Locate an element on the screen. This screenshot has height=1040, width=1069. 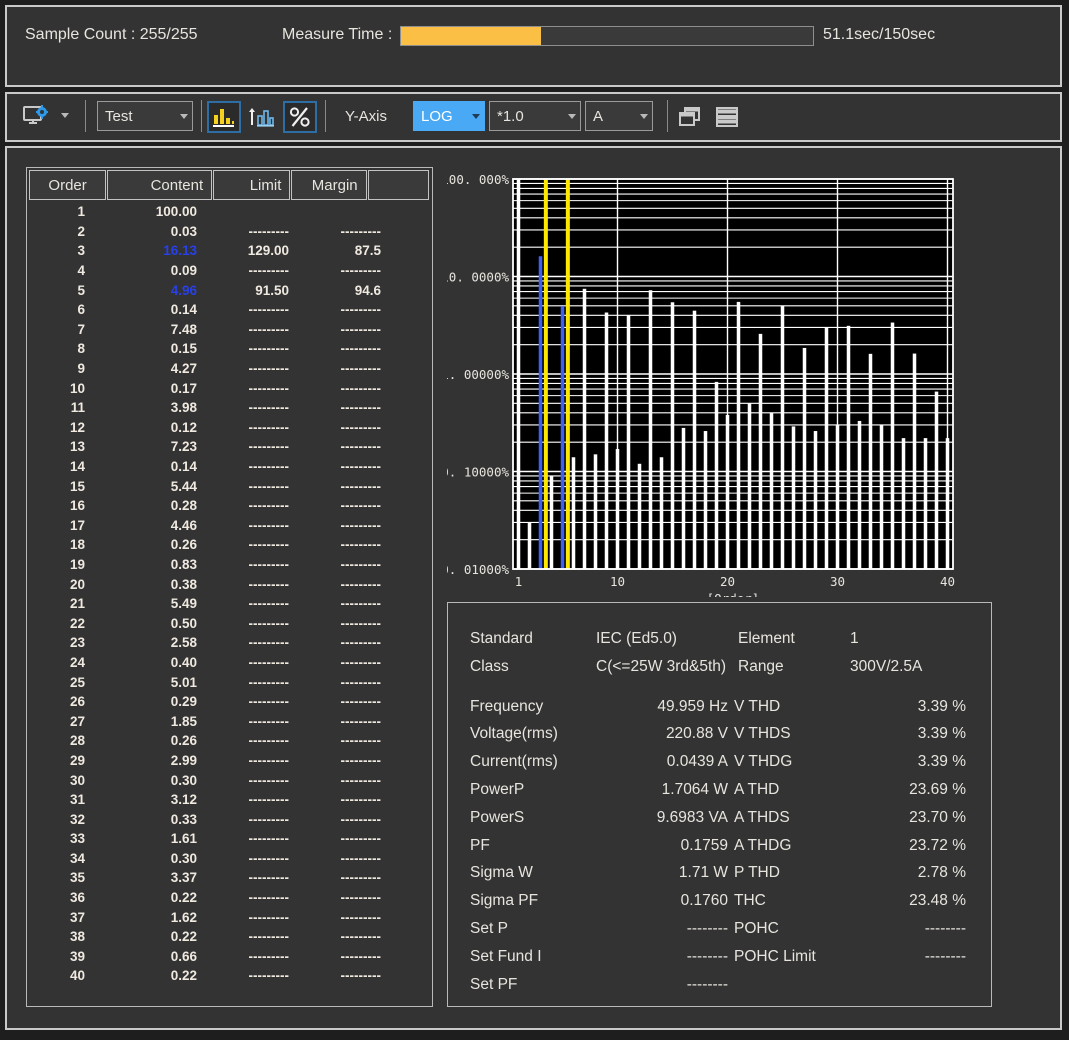
cell-content: 0.38 is located at coordinates (183, 584).